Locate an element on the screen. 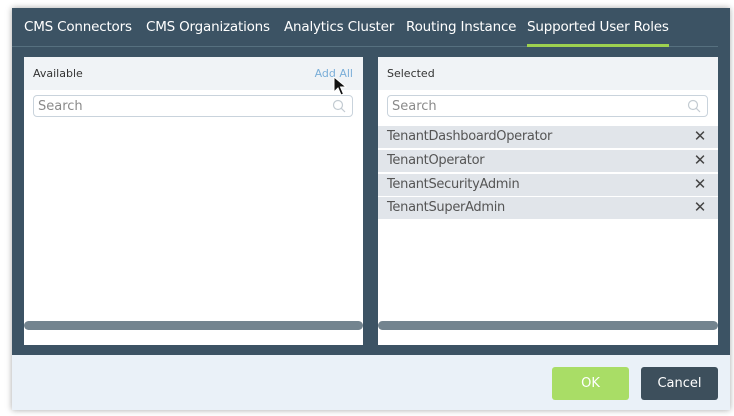  role-label: TenantSecurityAdmin is located at coordinates (453, 184).